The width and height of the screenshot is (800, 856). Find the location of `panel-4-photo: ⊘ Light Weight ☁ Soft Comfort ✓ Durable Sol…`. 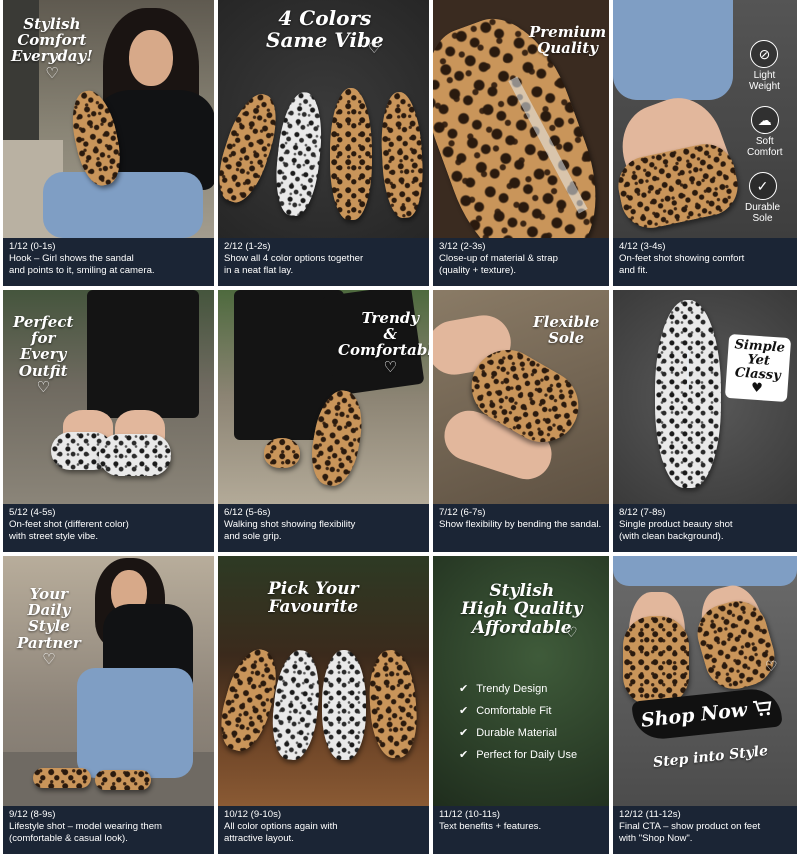

panel-4-photo: ⊘ Light Weight ☁ Soft Comfort ✓ Durable Sol… is located at coordinates (705, 119).